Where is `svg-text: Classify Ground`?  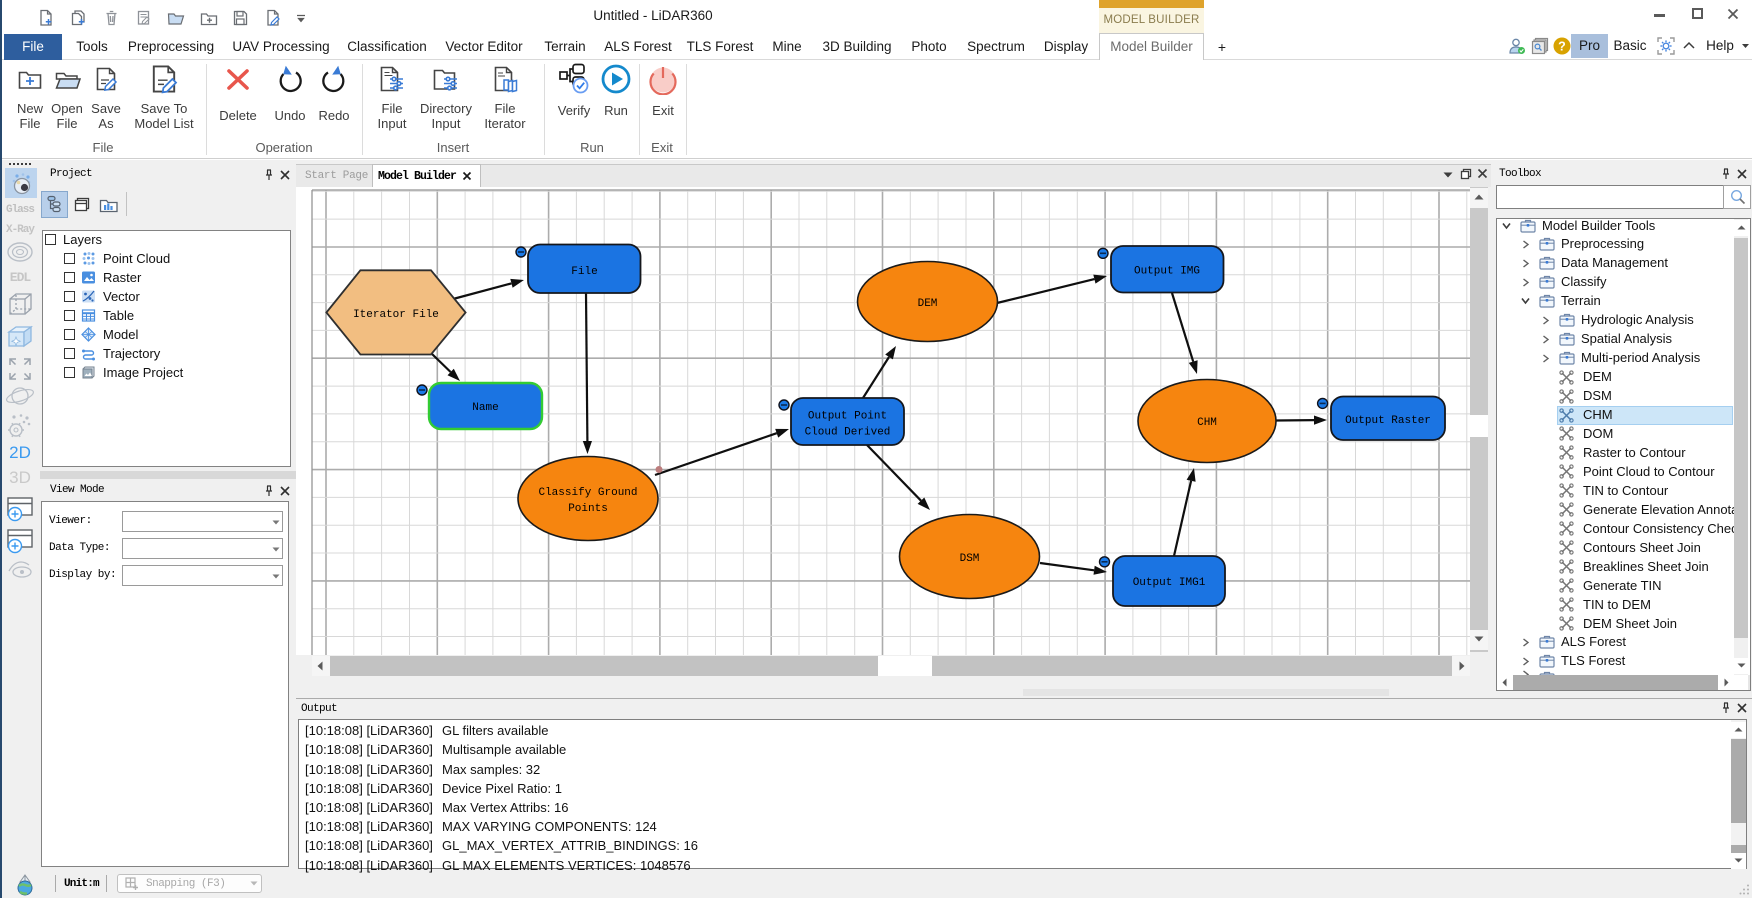 svg-text: Classify Ground is located at coordinates (587, 493).